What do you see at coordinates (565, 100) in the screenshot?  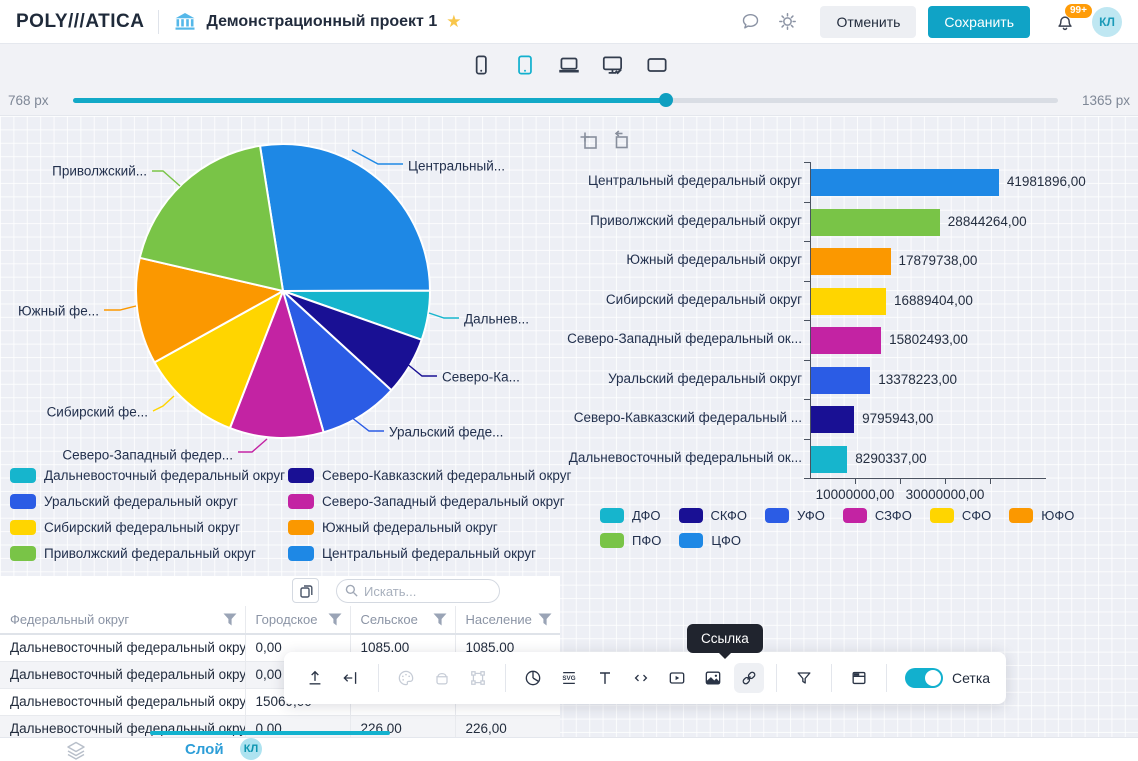 I see `viewport-width-slider` at bounding box center [565, 100].